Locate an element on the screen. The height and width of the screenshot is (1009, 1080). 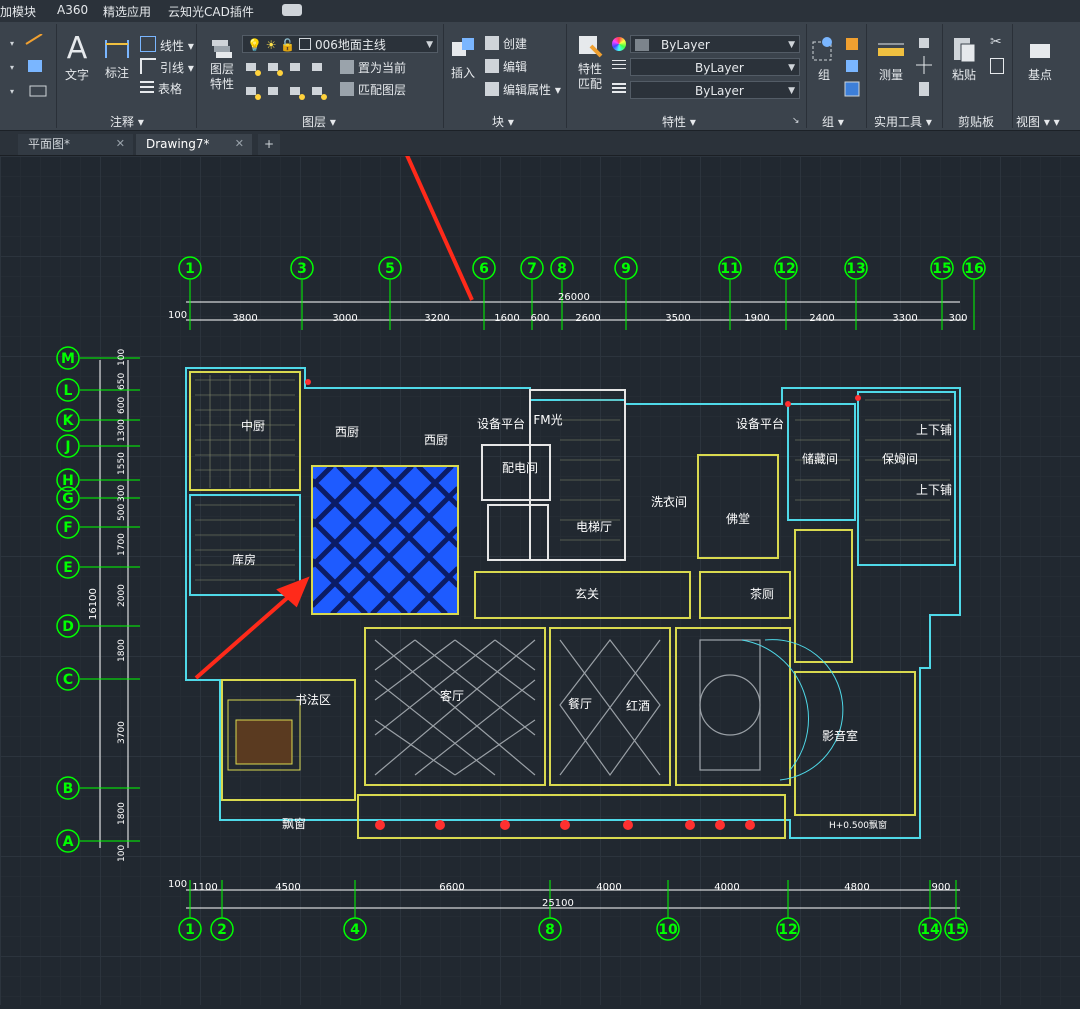
menu-featured-apps: 精选应用 is located at coordinates (127, 11).